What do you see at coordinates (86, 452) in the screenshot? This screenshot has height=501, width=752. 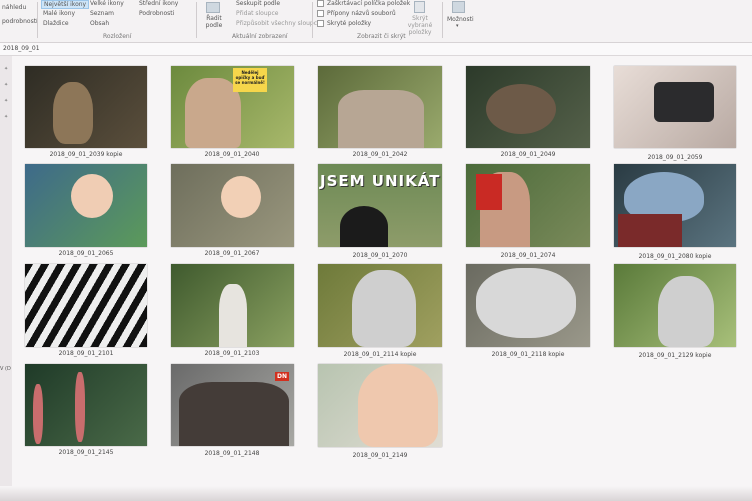 I see `file-name: 2018_09_01_2145` at bounding box center [86, 452].